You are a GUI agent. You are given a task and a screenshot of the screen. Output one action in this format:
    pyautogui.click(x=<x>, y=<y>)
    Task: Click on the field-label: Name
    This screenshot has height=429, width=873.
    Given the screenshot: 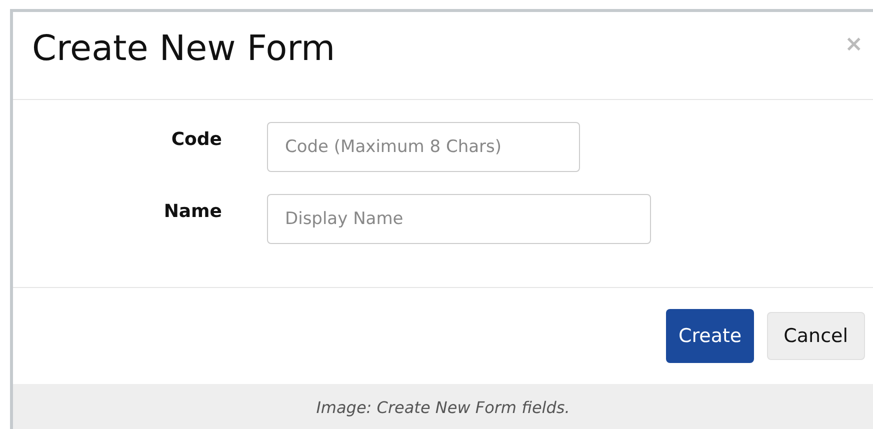 What is the action you would take?
    pyautogui.click(x=192, y=212)
    